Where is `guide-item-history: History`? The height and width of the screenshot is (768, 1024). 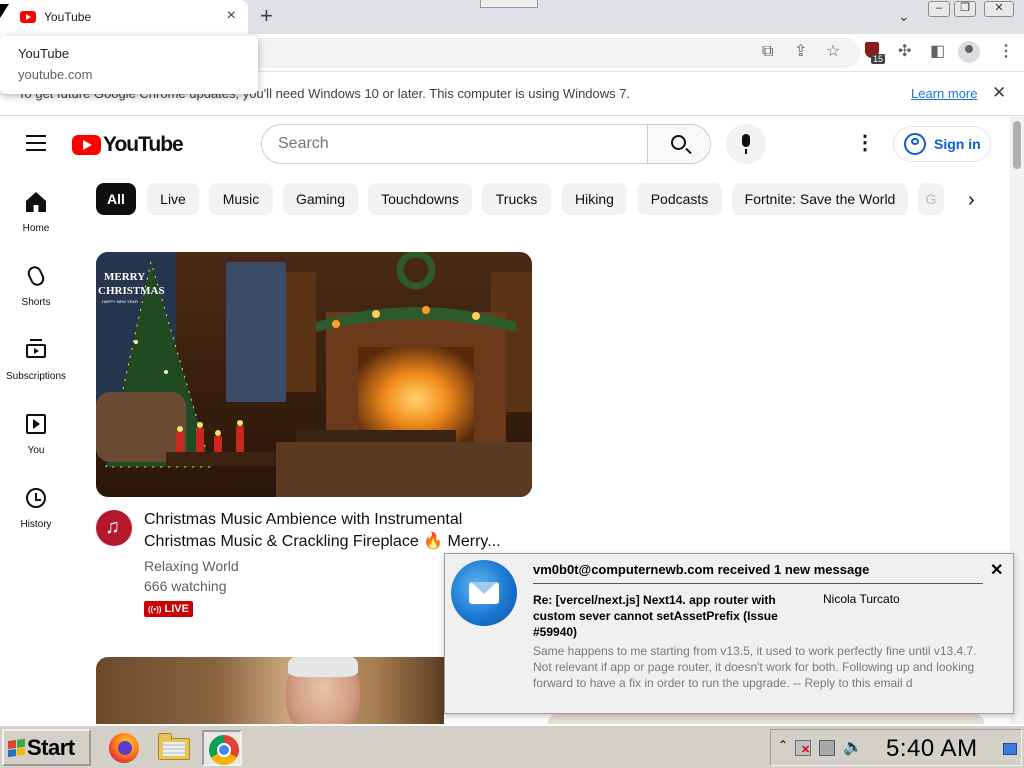
guide-item-history: History is located at coordinates (36, 508).